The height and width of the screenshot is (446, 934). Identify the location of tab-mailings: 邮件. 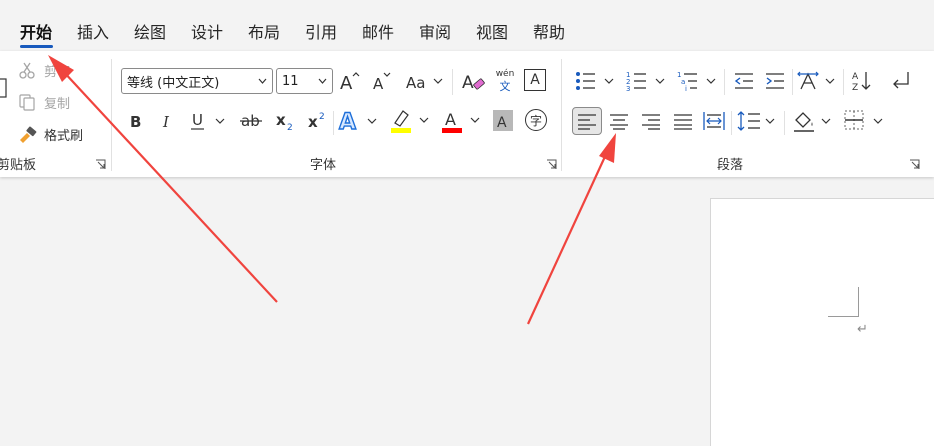
(378, 33).